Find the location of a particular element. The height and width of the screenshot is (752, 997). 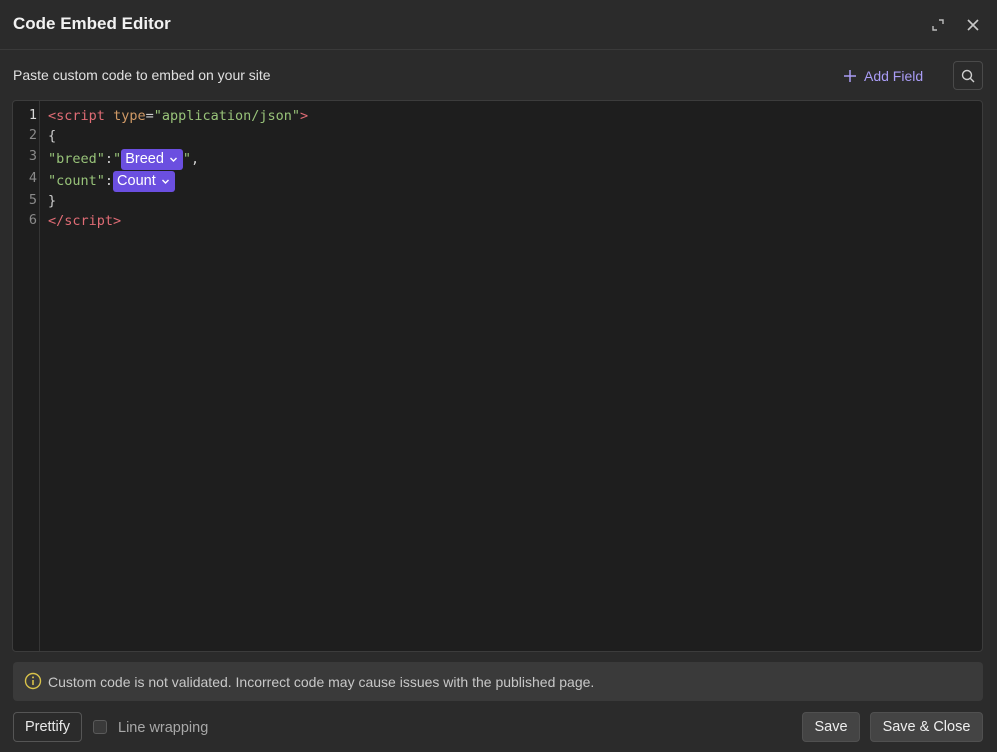

open-brace: { is located at coordinates (52, 136).